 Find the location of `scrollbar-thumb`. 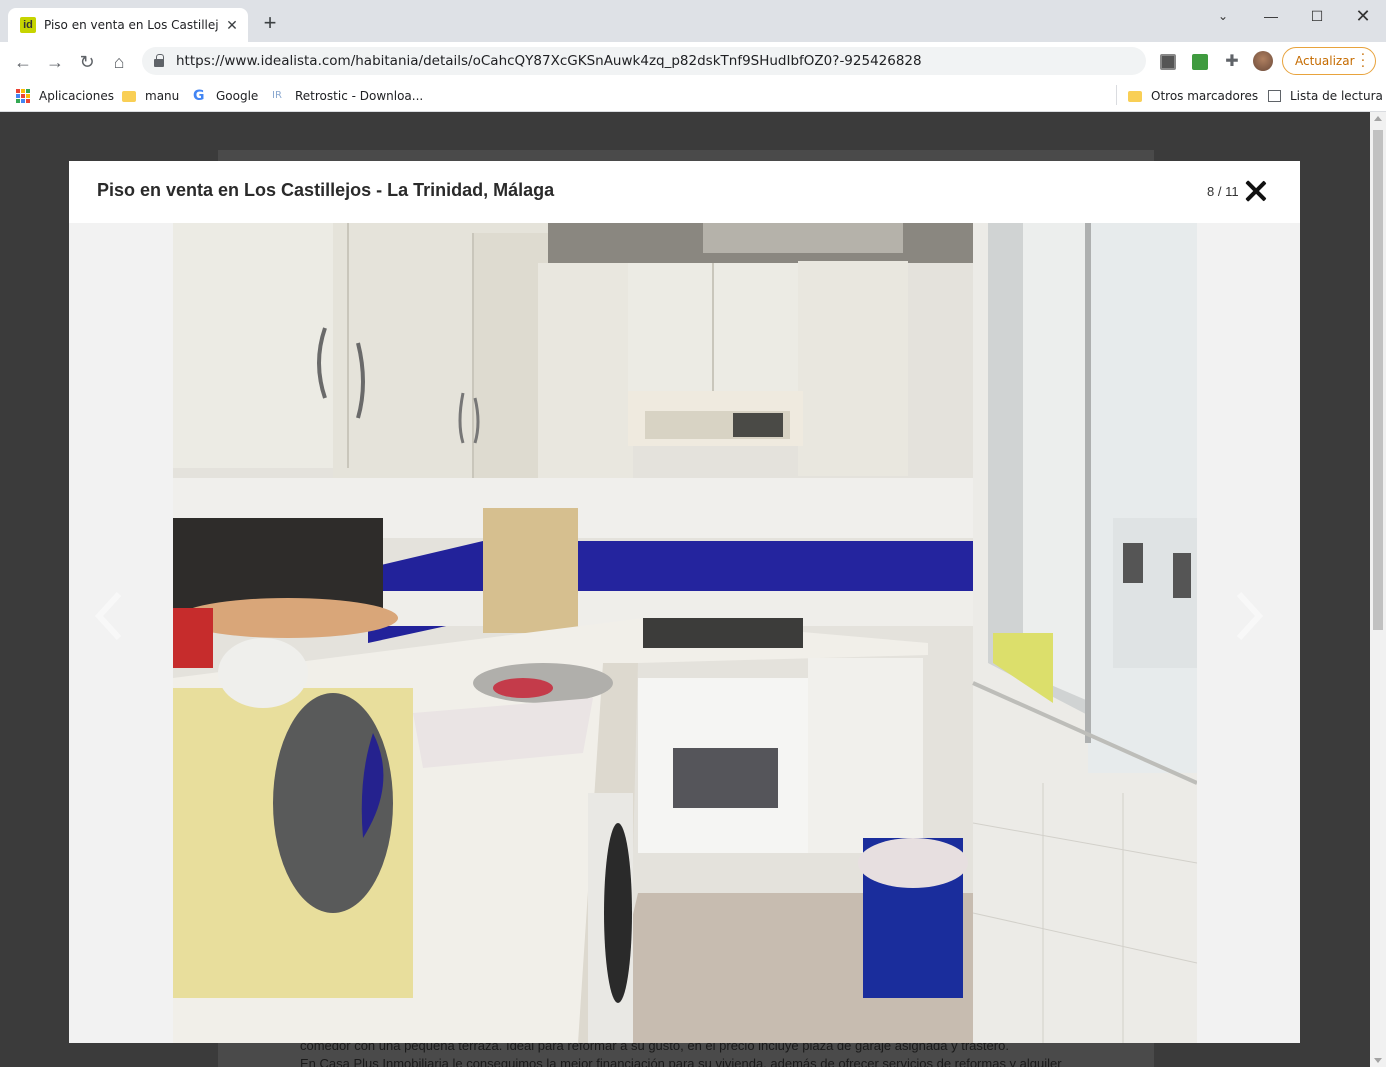

scrollbar-thumb is located at coordinates (1378, 380).